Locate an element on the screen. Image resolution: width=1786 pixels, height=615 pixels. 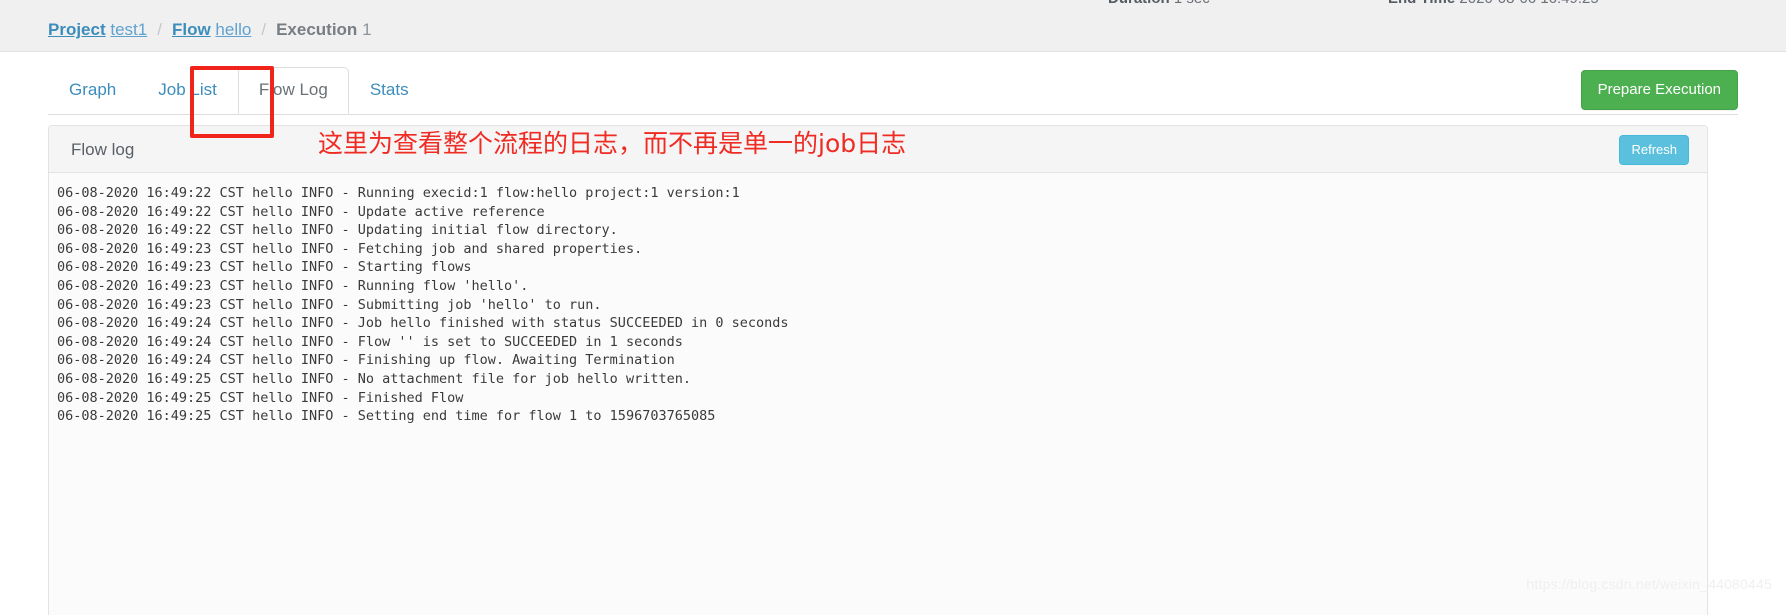
tab-list: Graph Job List Flow Log Stats is located at coordinates (239, 89).